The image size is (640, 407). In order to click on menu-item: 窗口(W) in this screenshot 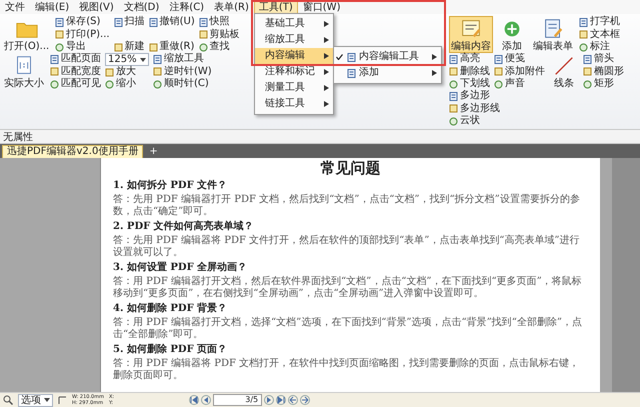, I will do `click(322, 7)`.